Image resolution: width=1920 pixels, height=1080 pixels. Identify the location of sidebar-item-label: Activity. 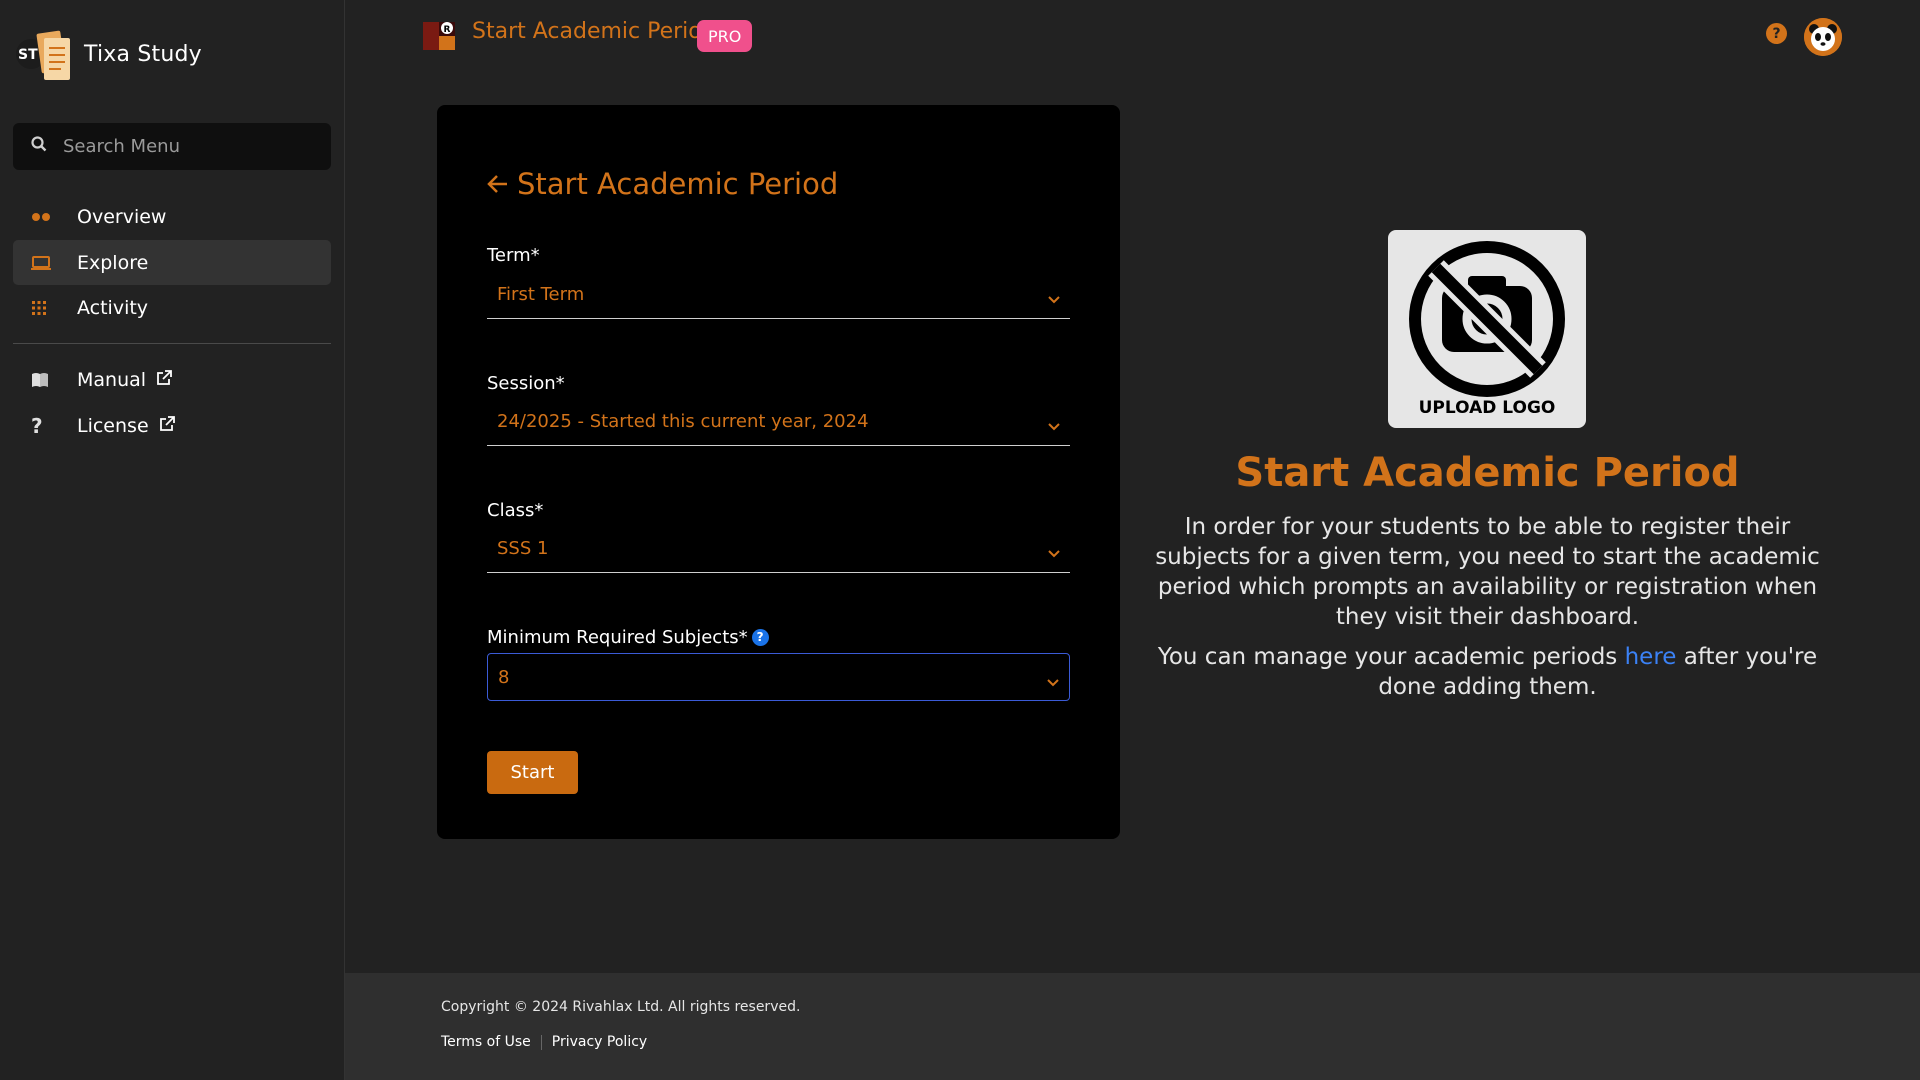
(113, 307).